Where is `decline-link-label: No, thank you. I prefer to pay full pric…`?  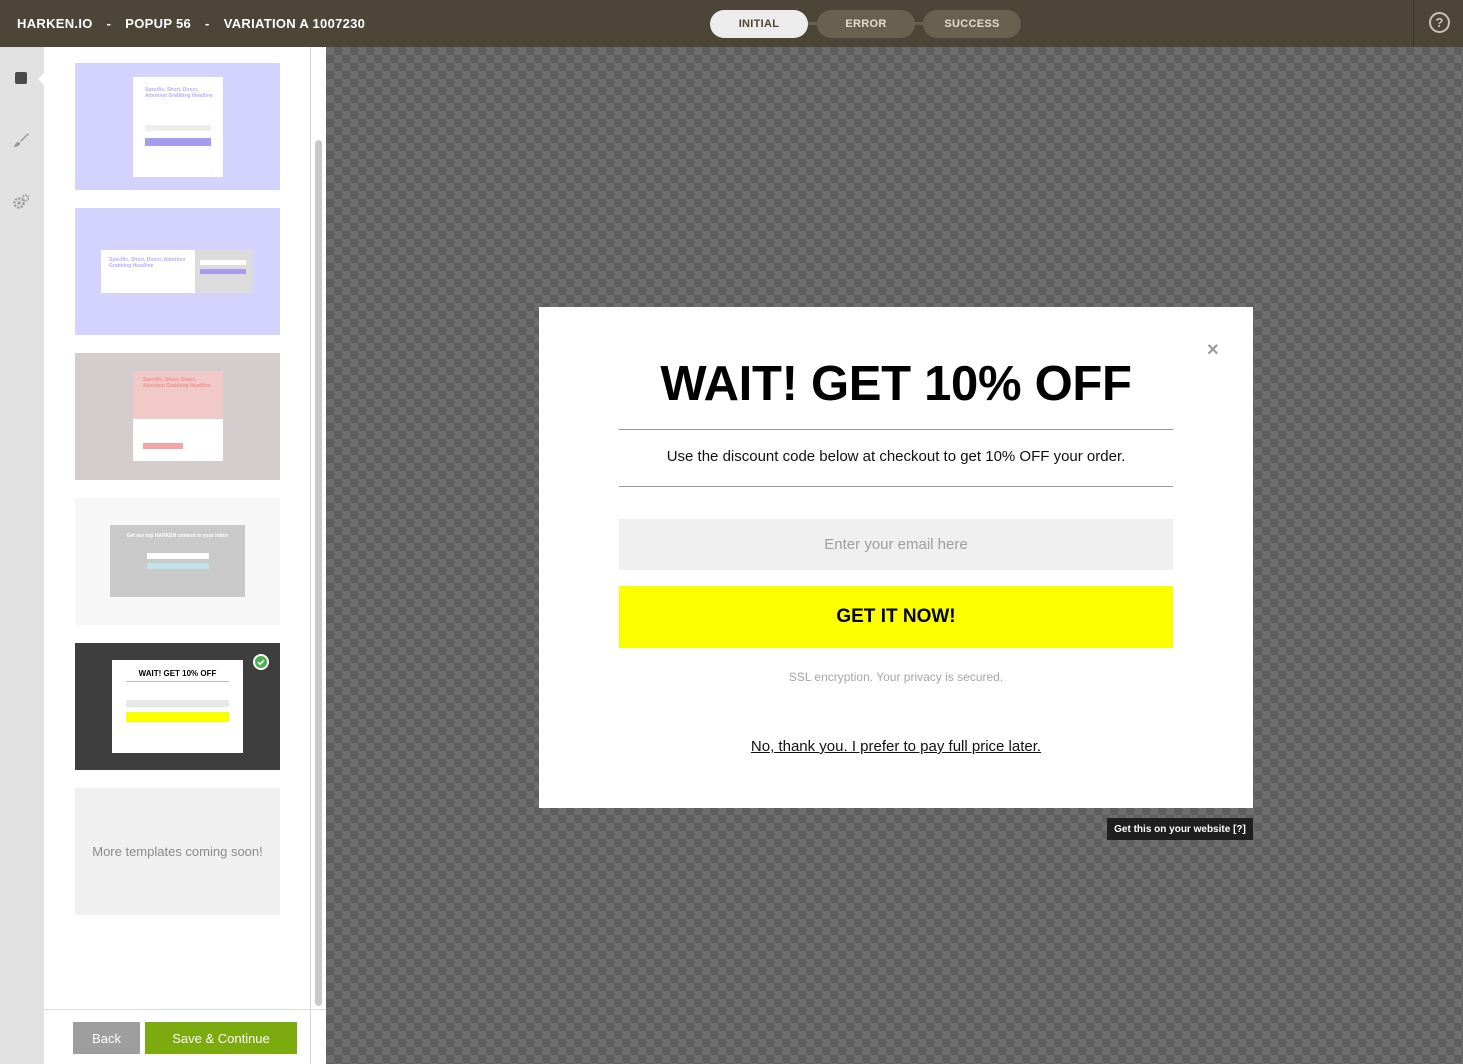 decline-link-label: No, thank you. I prefer to pay full pric… is located at coordinates (896, 746).